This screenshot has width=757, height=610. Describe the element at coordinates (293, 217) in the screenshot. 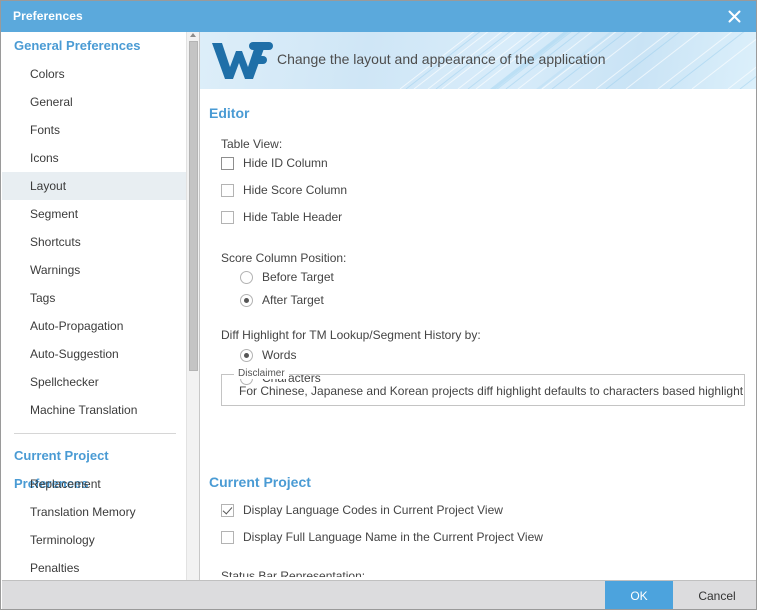

I see `checkbox-label-hide-table-header: Hide Table Header` at that location.